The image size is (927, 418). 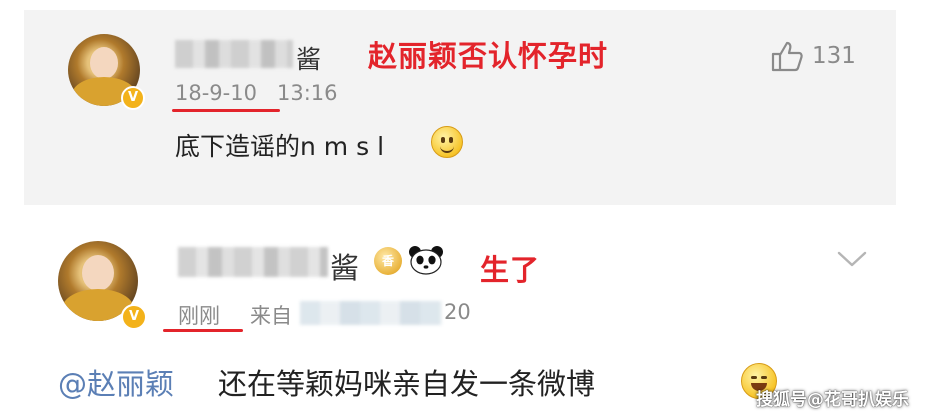 I want to click on comment-text: 底下造谣的n m s l, so click(x=280, y=146).